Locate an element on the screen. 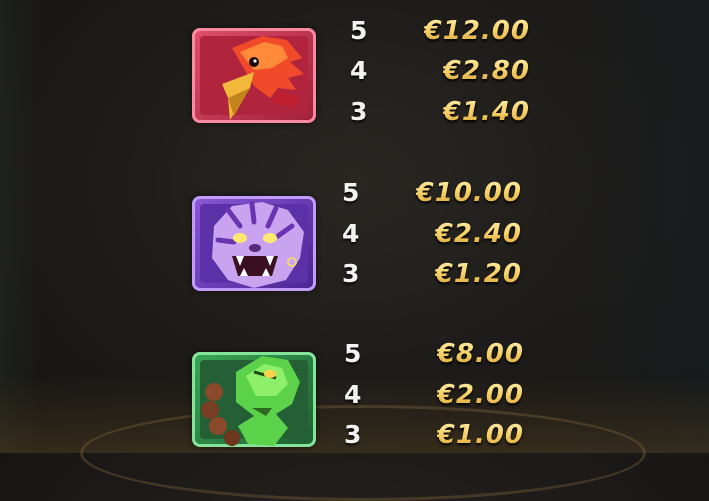 The image size is (709, 501). snake-payout-row-5: 5 €8.00 is located at coordinates (434, 354).